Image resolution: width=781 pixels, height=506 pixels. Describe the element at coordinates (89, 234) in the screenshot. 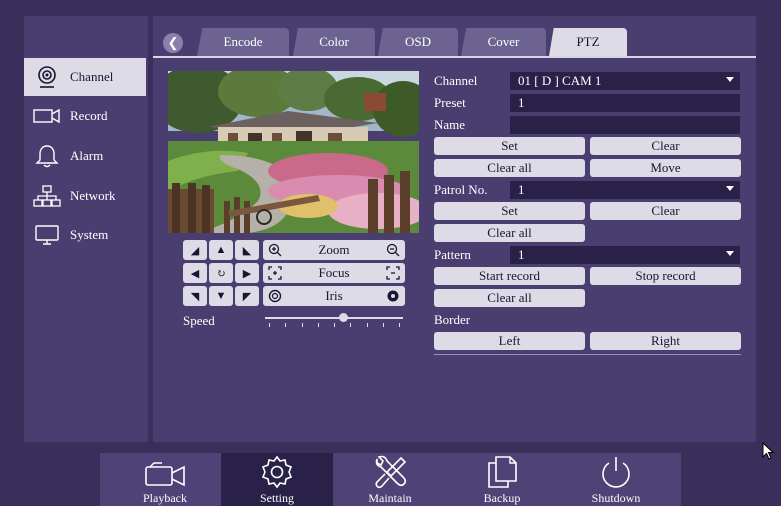

I see `sidebar-item-label: System` at that location.